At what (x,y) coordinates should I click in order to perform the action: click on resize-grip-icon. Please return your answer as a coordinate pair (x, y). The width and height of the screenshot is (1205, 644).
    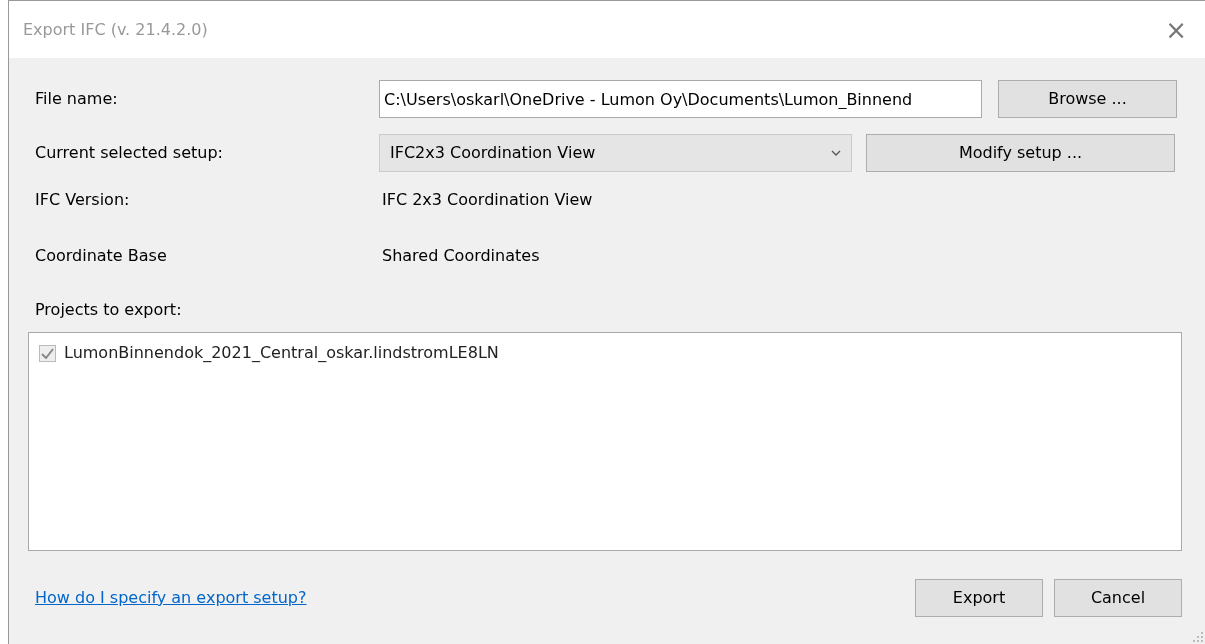
    Looking at the image, I should click on (1198, 637).